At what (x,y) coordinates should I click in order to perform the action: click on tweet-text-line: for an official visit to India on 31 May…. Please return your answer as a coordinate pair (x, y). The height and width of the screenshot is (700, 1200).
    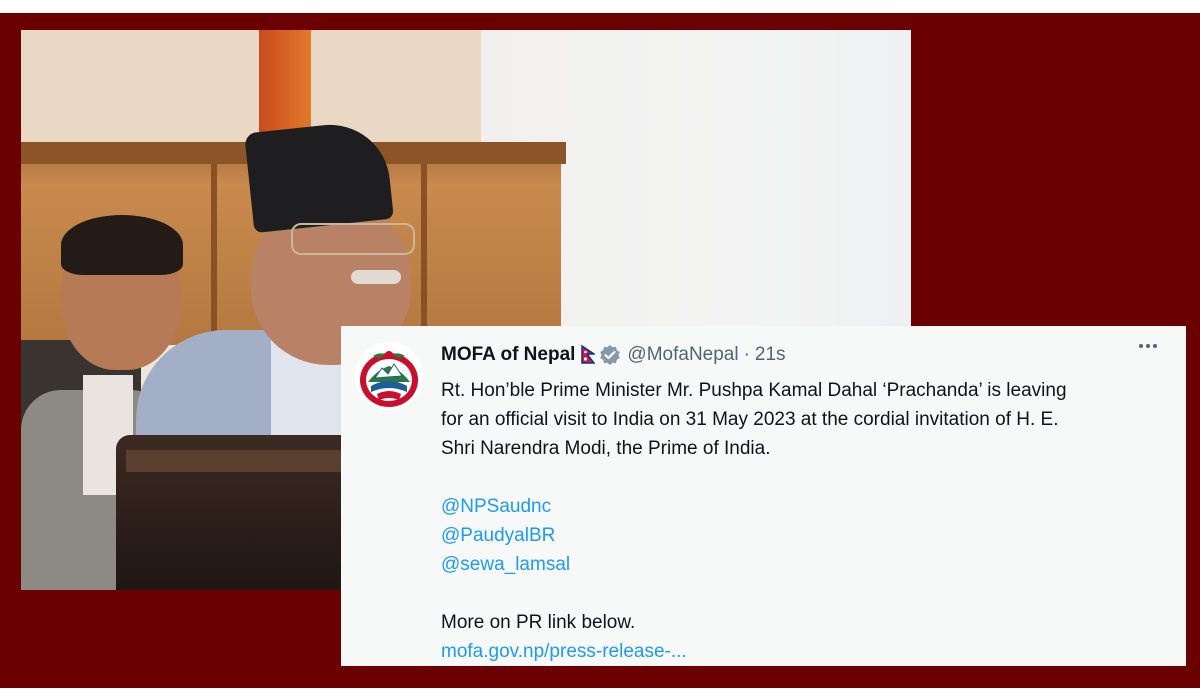
    Looking at the image, I should click on (750, 419).